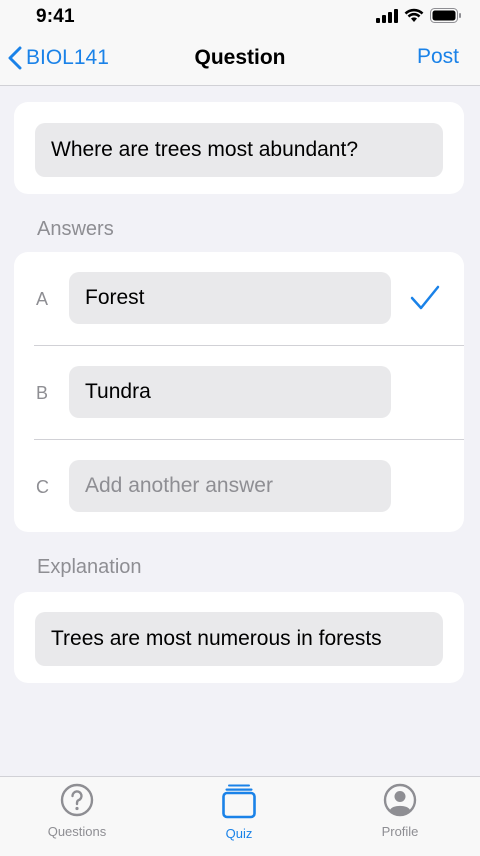  I want to click on tab-profile: Profile, so click(400, 811).